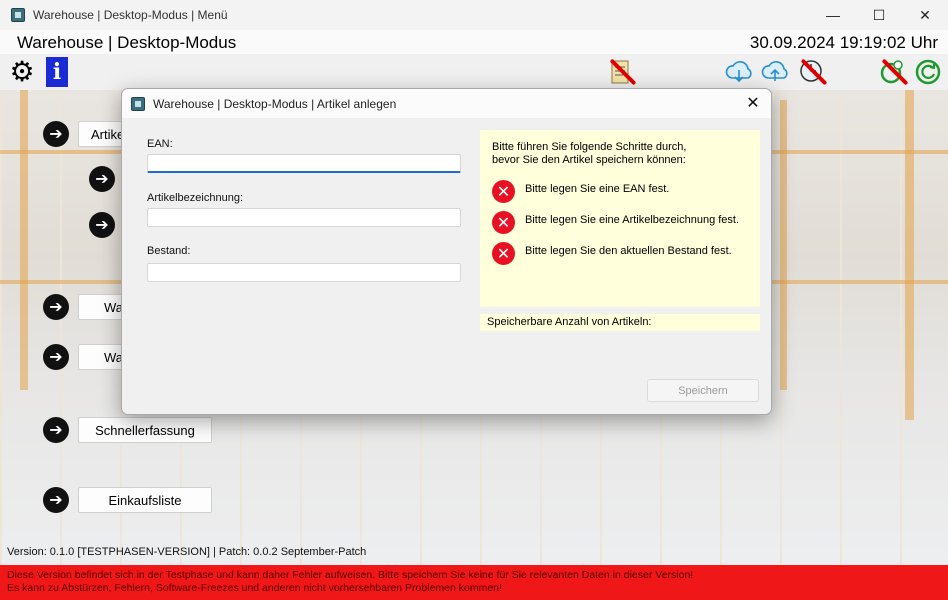 The height and width of the screenshot is (600, 948). I want to click on cloud-upload-icon, so click(775, 72).